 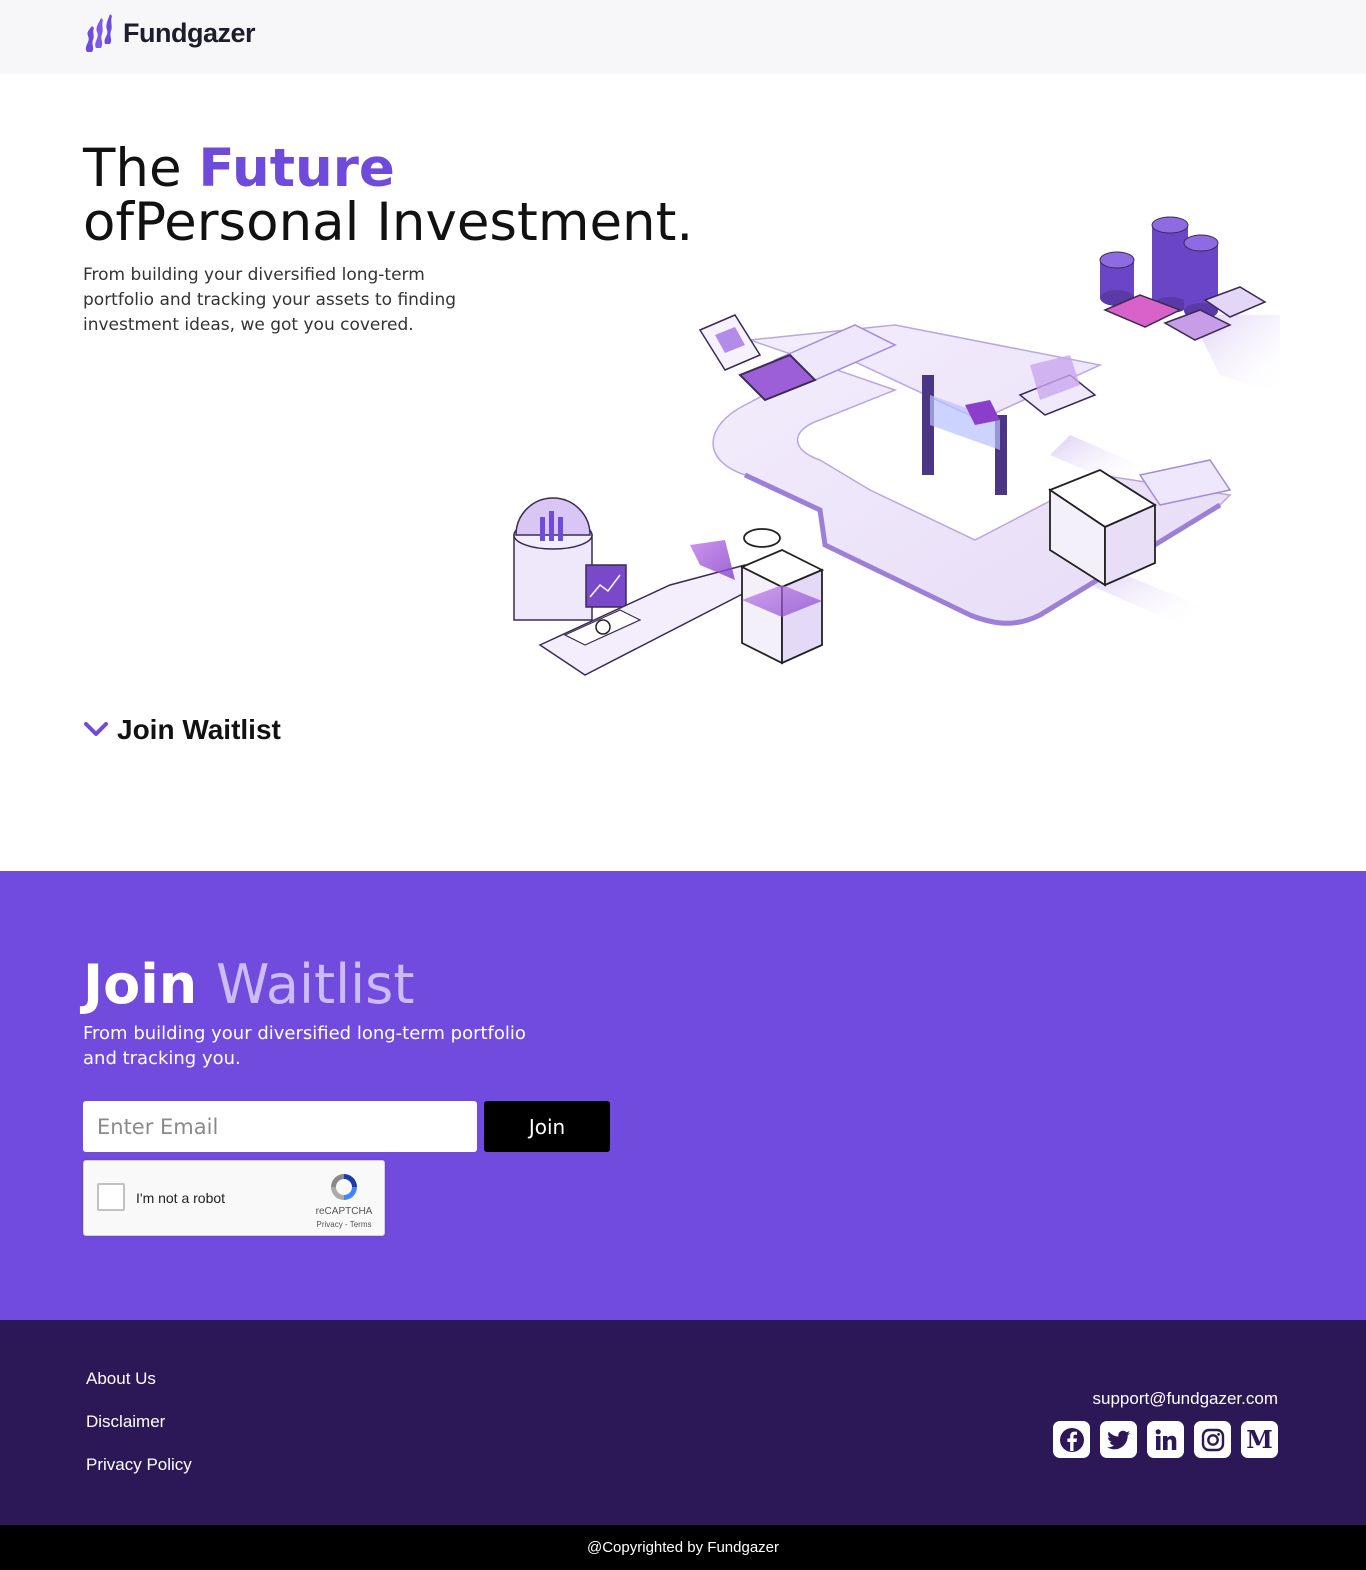 I want to click on twitter-icon, so click(x=1118, y=1439).